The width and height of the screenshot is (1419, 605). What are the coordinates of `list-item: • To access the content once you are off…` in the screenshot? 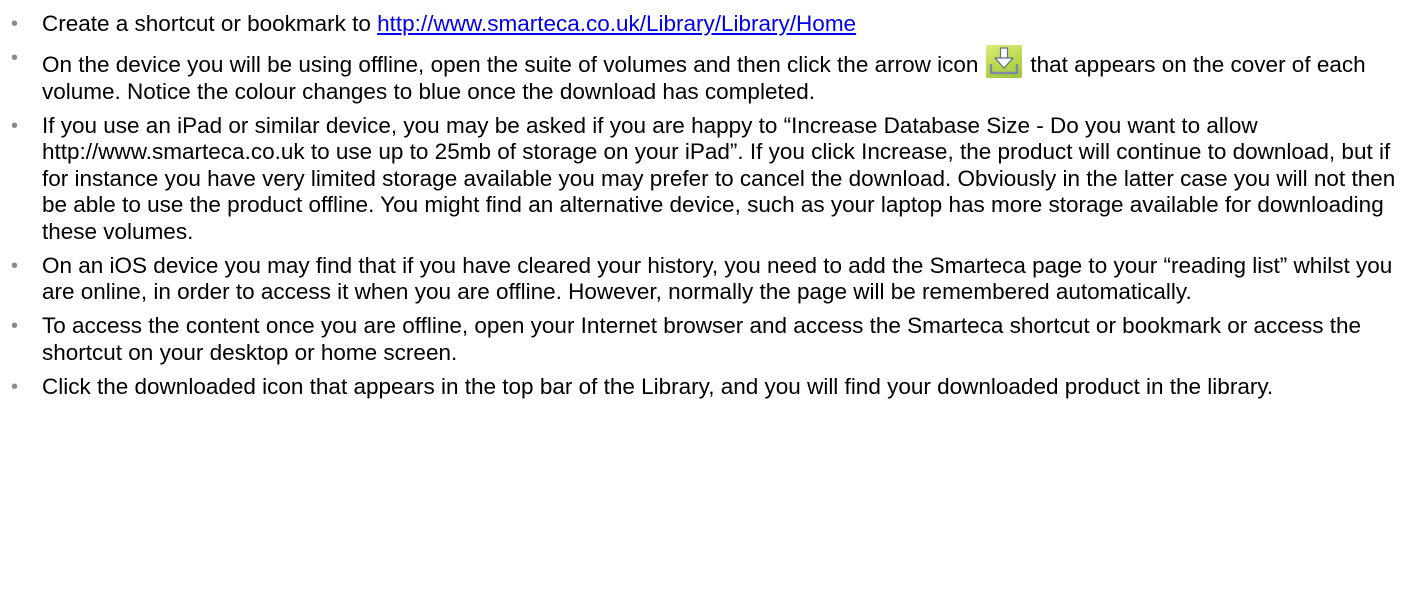 It's located at (705, 339).